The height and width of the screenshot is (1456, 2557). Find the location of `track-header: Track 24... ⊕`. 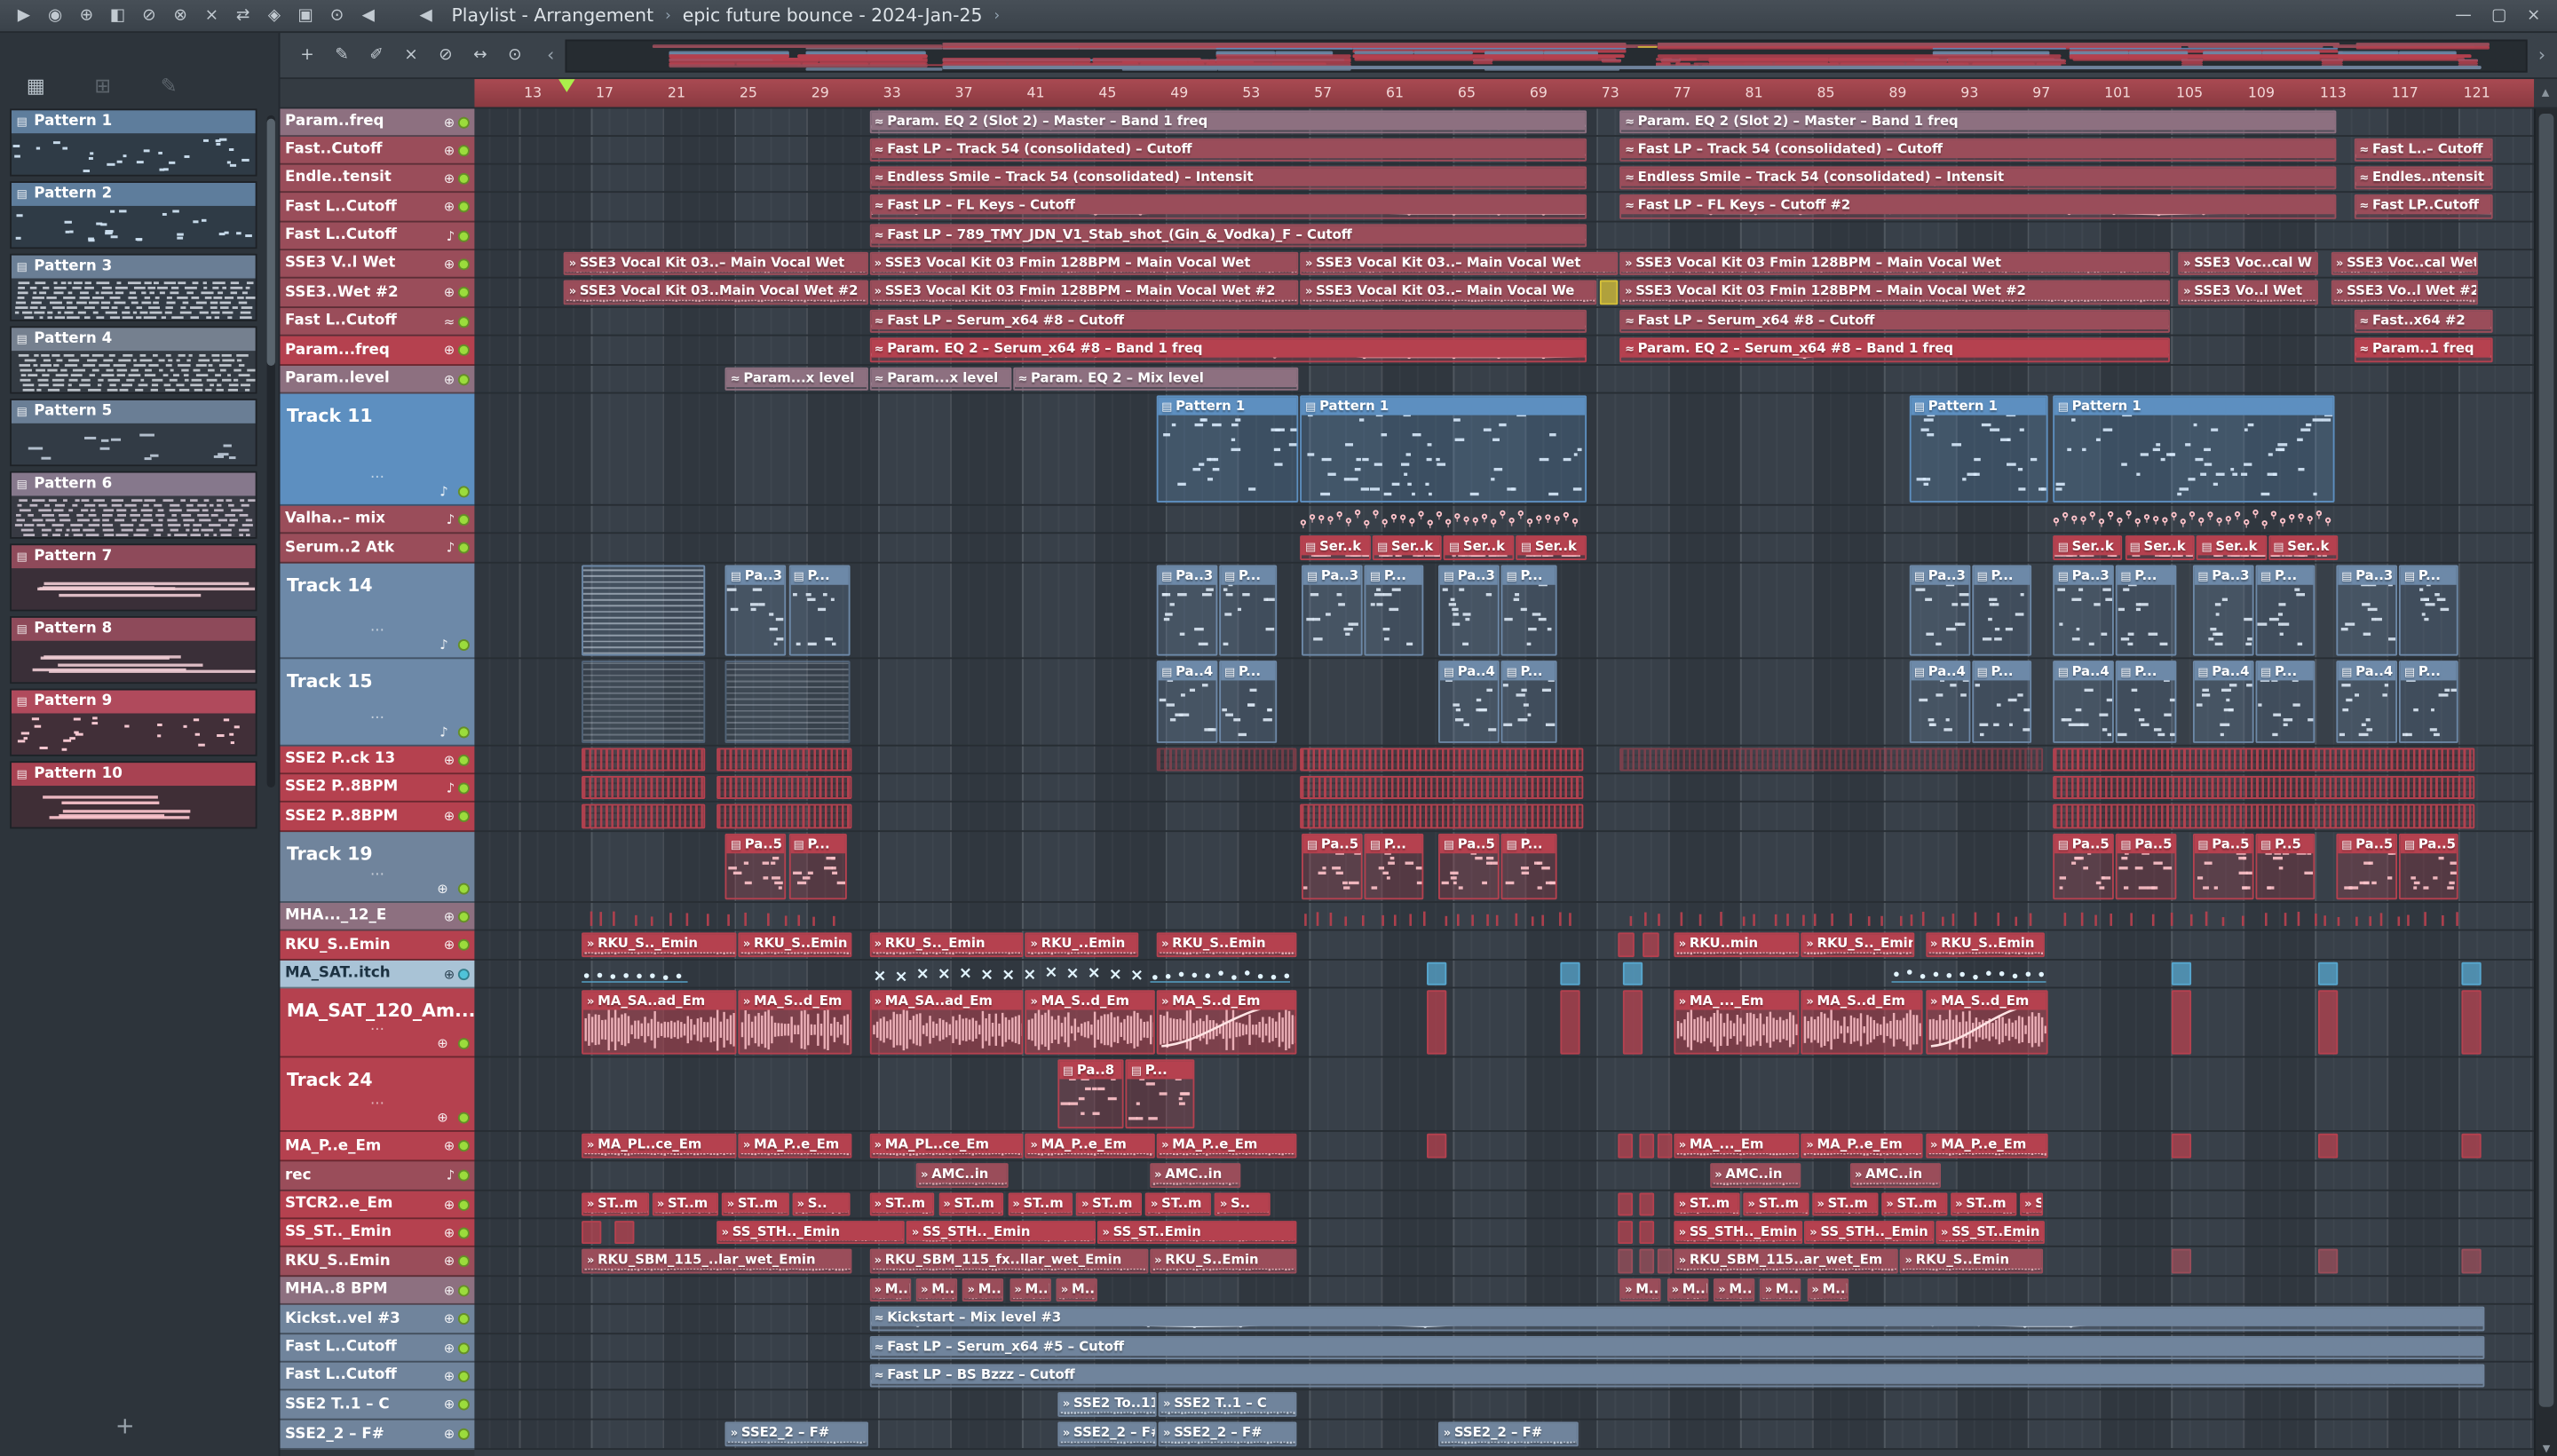

track-header: Track 24... ⊕ is located at coordinates (377, 1094).